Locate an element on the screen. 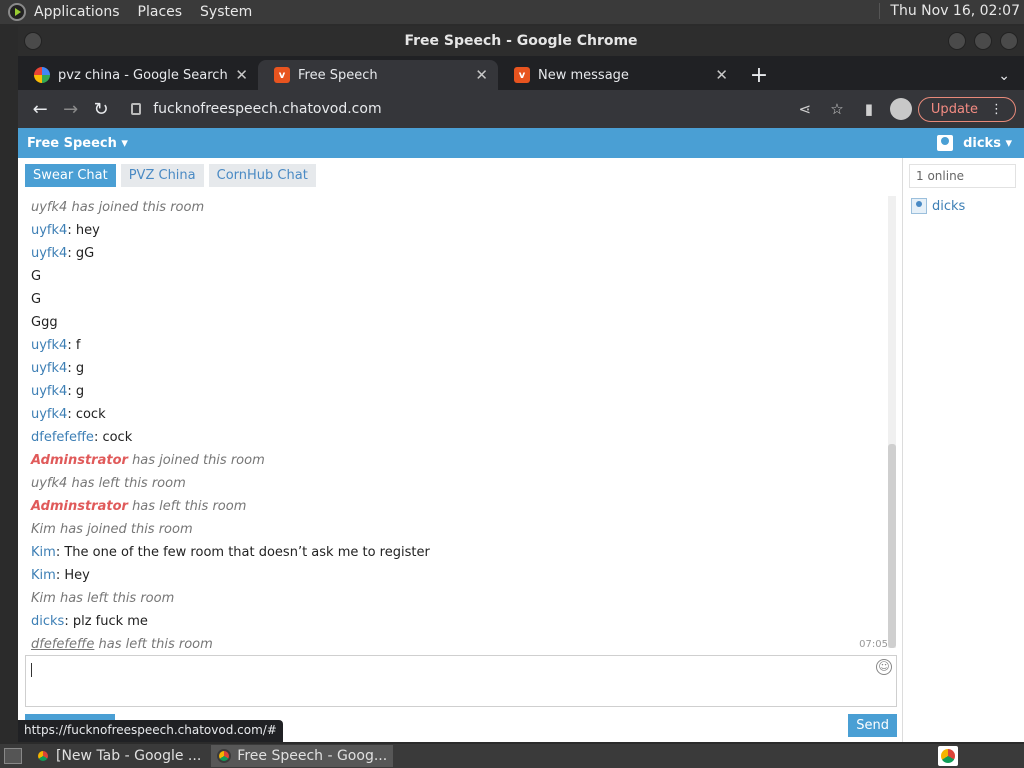 This screenshot has height=768, width=1024. tab-search-chevron-icon: ⌄ is located at coordinates (1004, 76).